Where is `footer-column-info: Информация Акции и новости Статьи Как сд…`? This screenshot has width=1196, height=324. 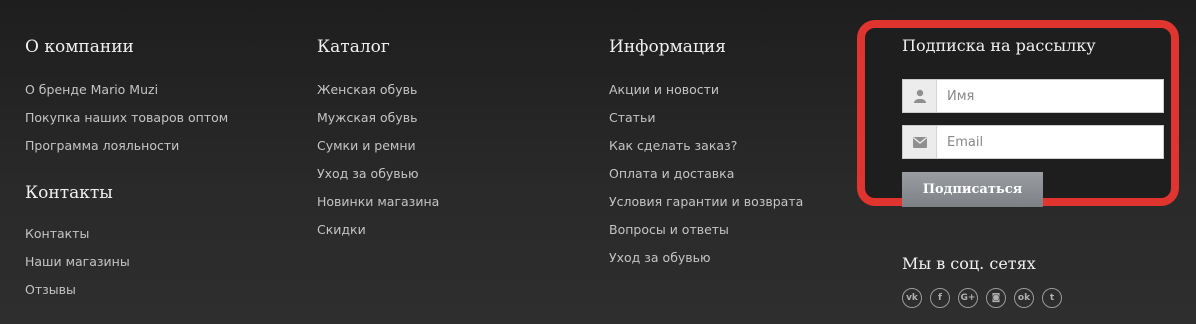 footer-column-info: Информация Акции и новости Статьи Как сд… is located at coordinates (706, 154).